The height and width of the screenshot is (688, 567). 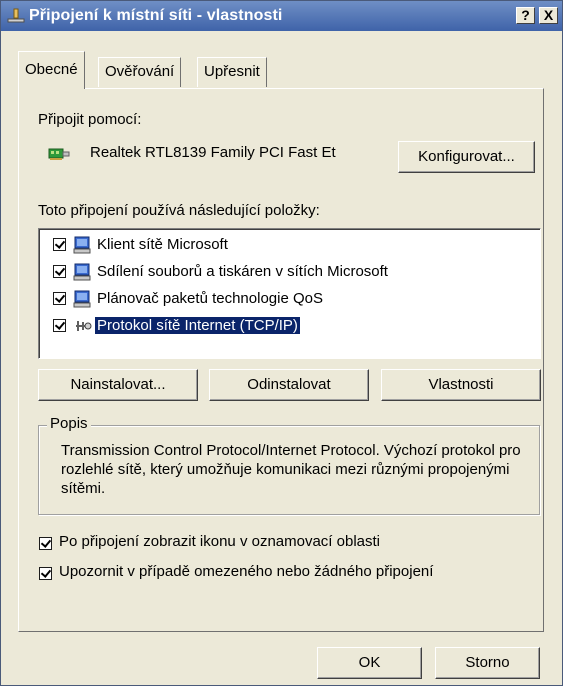 I want to click on item-label: Plánovač paketů technologie QoS, so click(x=210, y=298).